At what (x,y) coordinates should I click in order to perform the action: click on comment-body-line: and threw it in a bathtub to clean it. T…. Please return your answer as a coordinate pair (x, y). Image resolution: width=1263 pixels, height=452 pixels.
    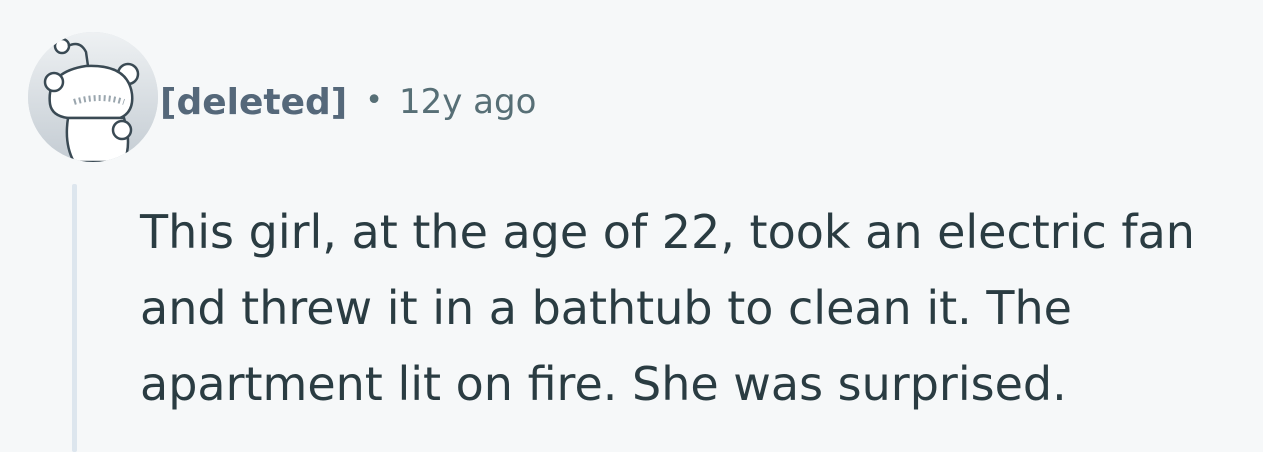
    Looking at the image, I should click on (606, 308).